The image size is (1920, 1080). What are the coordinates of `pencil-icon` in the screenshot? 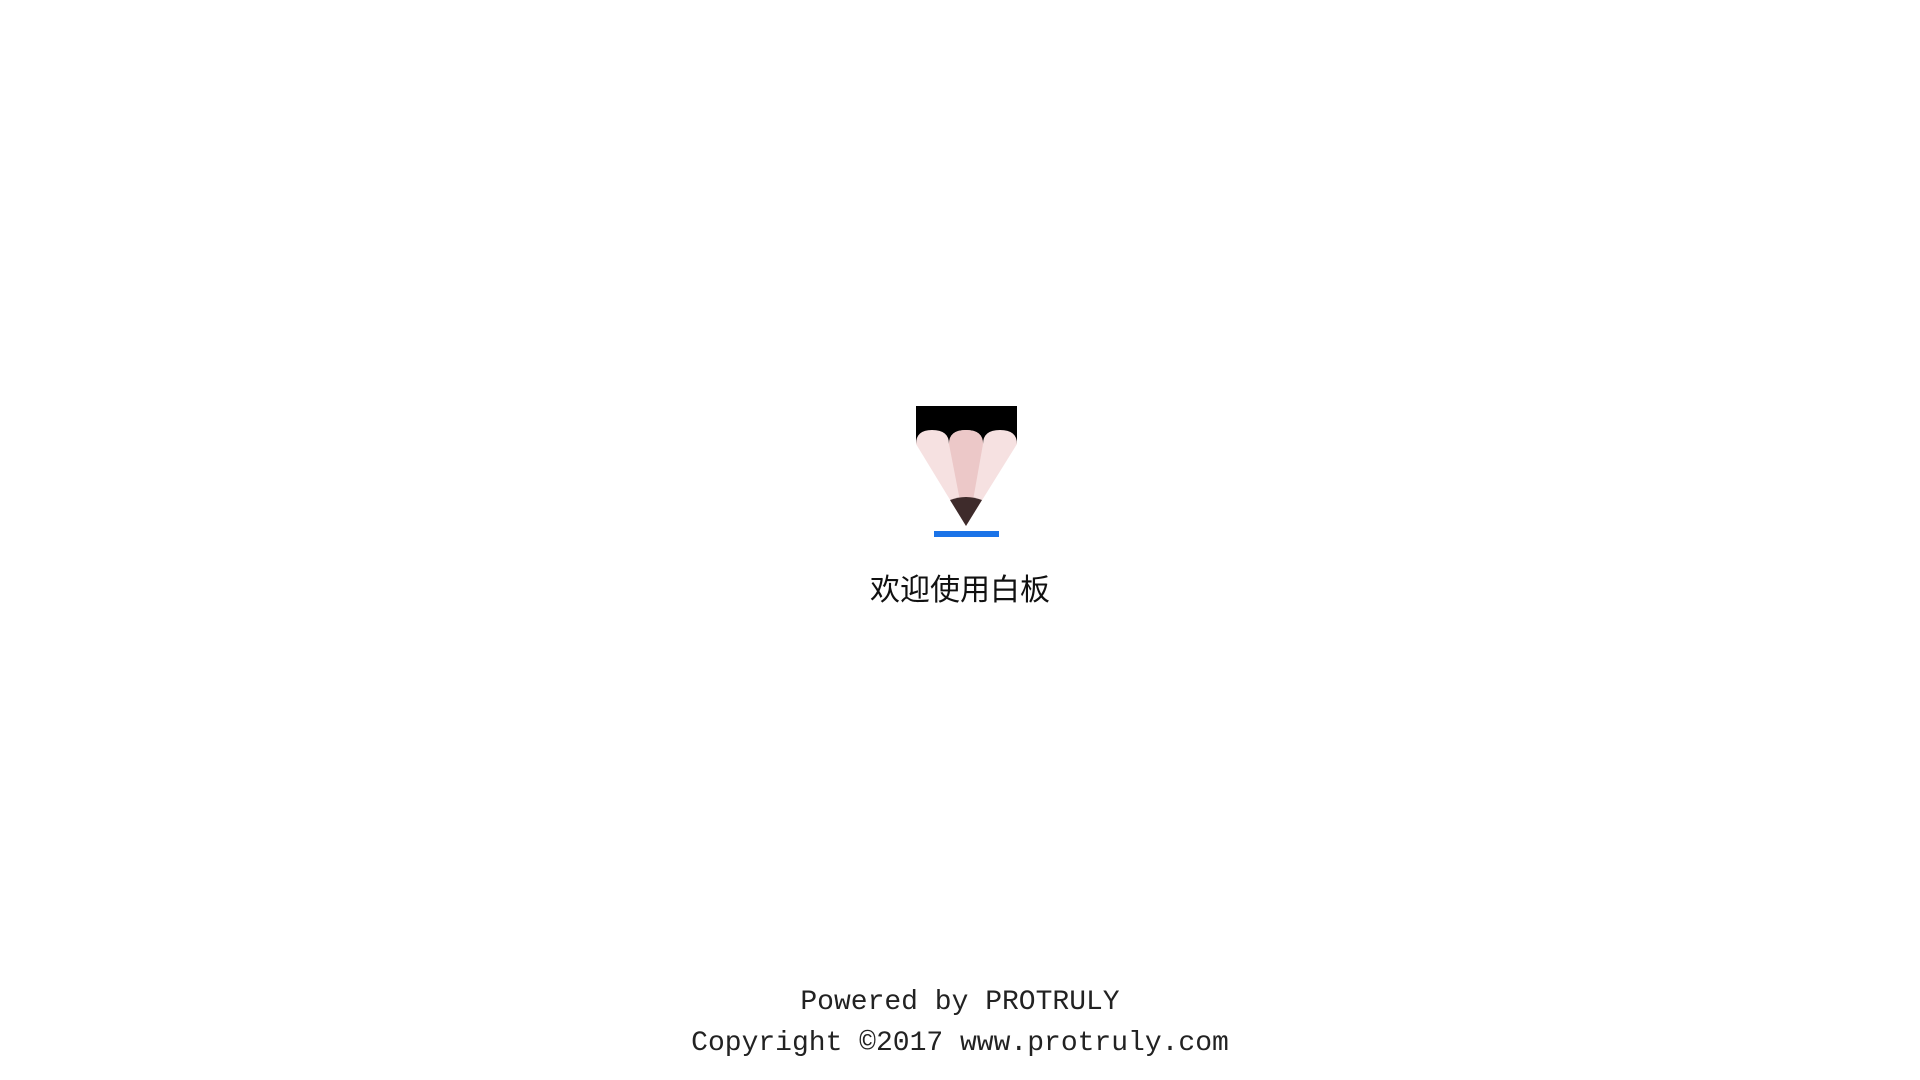 It's located at (966, 471).